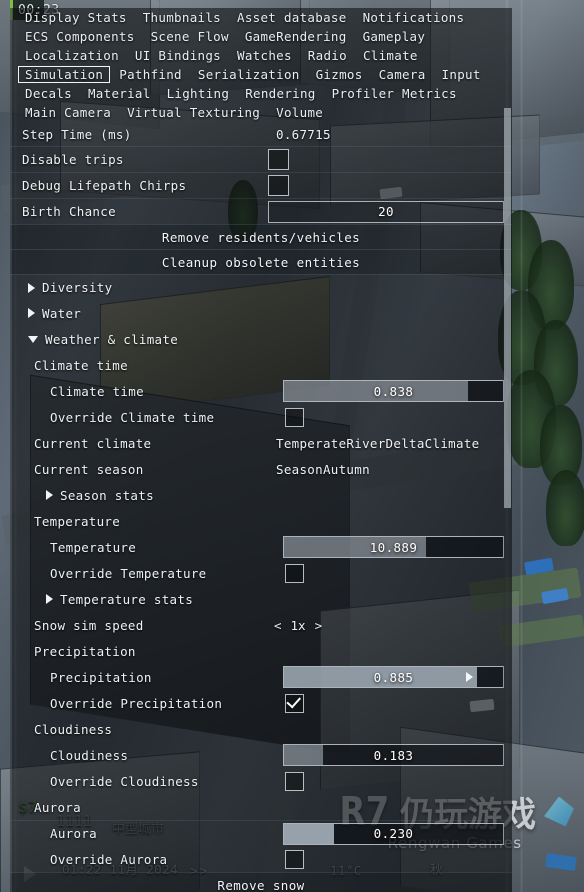 The width and height of the screenshot is (584, 892). I want to click on tab-material: Material, so click(119, 94).